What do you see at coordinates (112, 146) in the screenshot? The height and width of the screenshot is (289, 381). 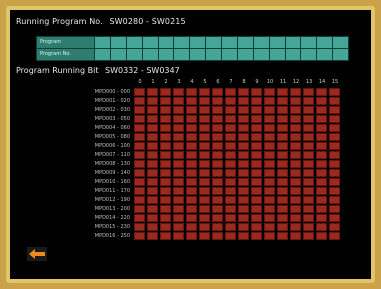 I see `row-label: MPD006 - 100` at bounding box center [112, 146].